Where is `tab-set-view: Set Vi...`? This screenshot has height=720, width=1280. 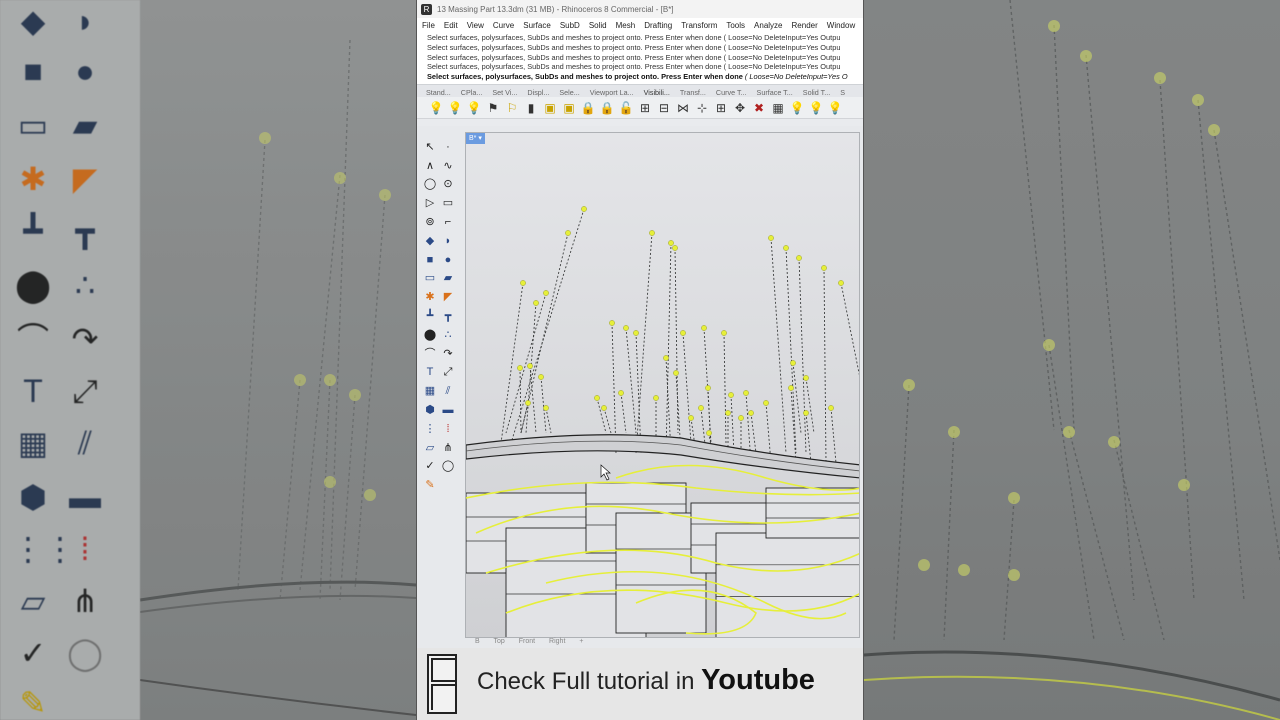
tab-set-view: Set Vi... is located at coordinates (504, 92).